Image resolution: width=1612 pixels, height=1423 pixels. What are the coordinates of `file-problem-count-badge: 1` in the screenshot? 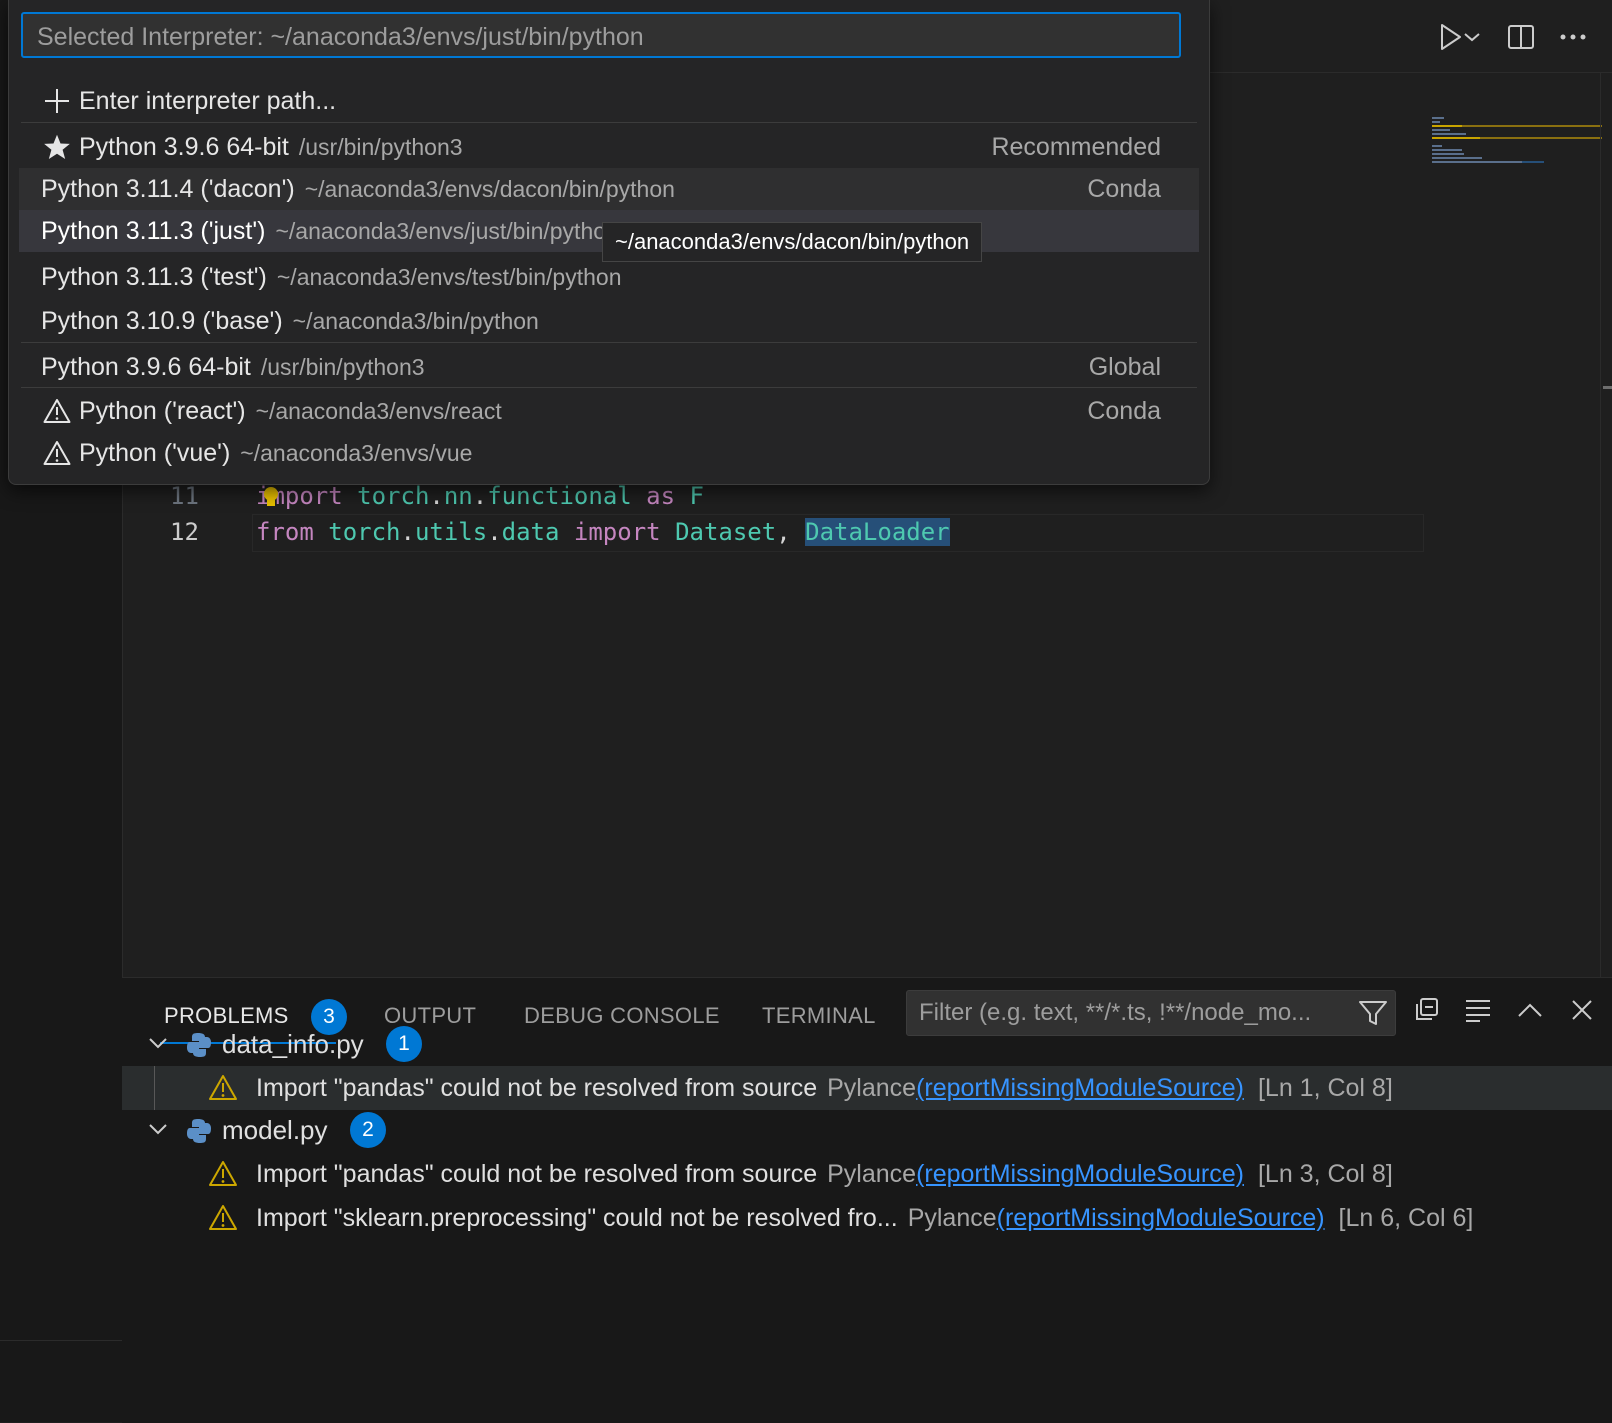 It's located at (404, 1044).